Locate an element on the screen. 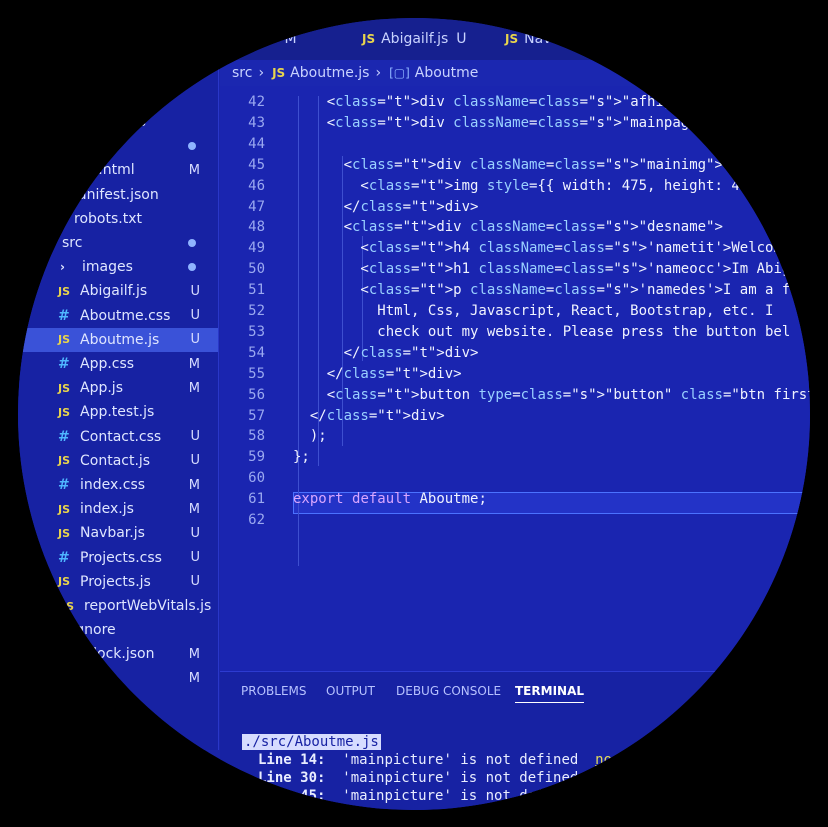  error-message: 'mainpicture' is not defined is located at coordinates (460, 778).